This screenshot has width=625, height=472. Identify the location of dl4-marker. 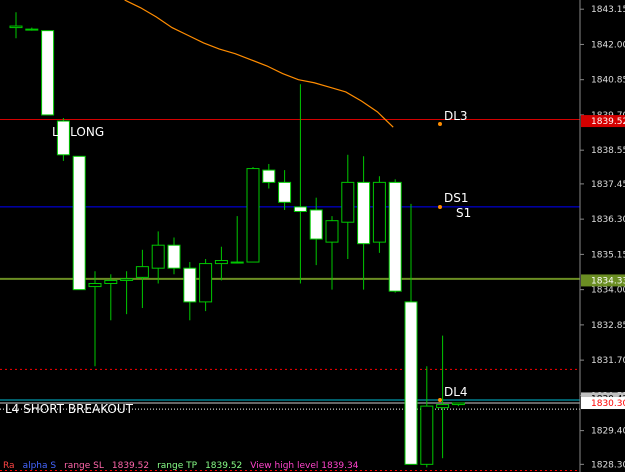
(440, 400).